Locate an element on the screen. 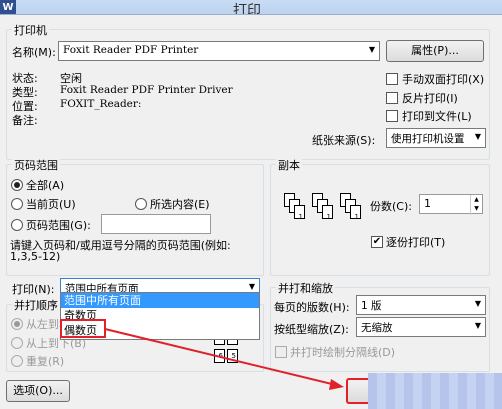  annotation-arrow-line is located at coordinates (220, 357).